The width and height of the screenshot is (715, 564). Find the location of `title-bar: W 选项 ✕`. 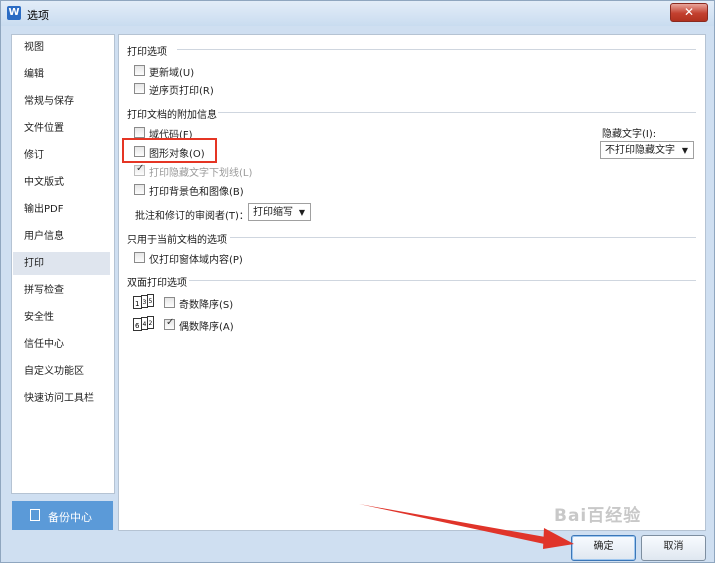

title-bar: W 选项 ✕ is located at coordinates (357, 13).